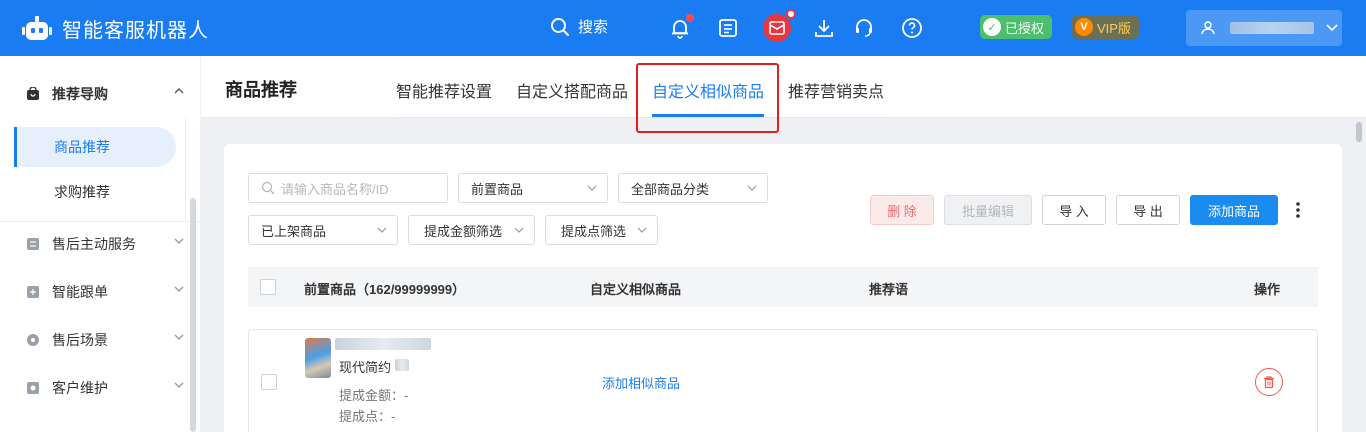 Image resolution: width=1366 pixels, height=432 pixels. What do you see at coordinates (670, 189) in the screenshot?
I see `category-select-value: 全部商品分类` at bounding box center [670, 189].